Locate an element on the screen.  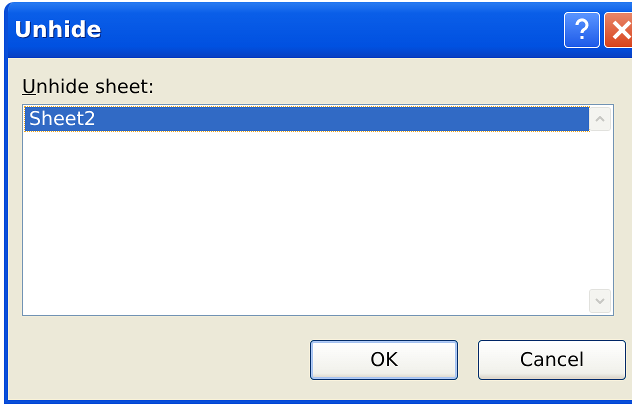
help-icon is located at coordinates (582, 30).